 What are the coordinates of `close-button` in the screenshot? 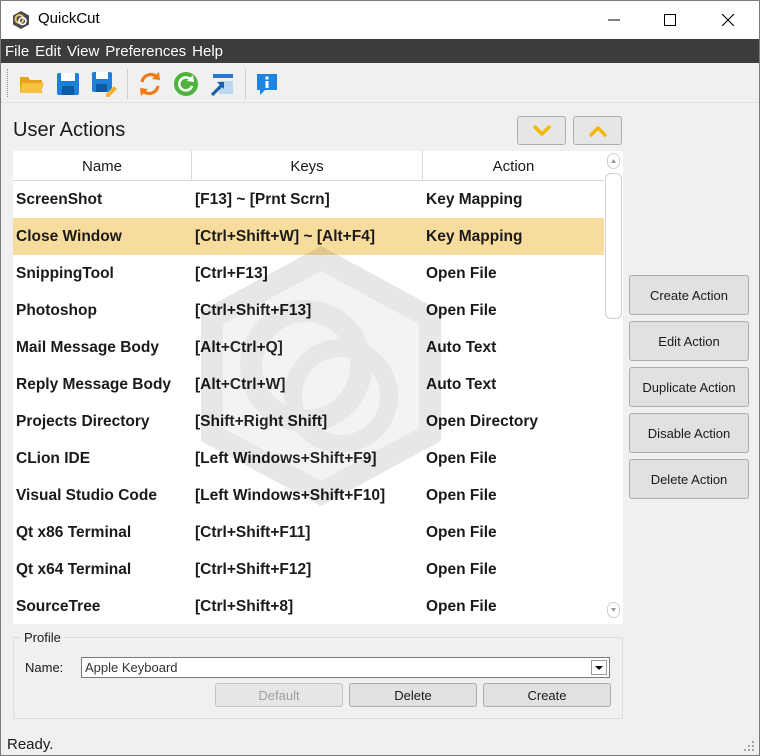 It's located at (728, 20).